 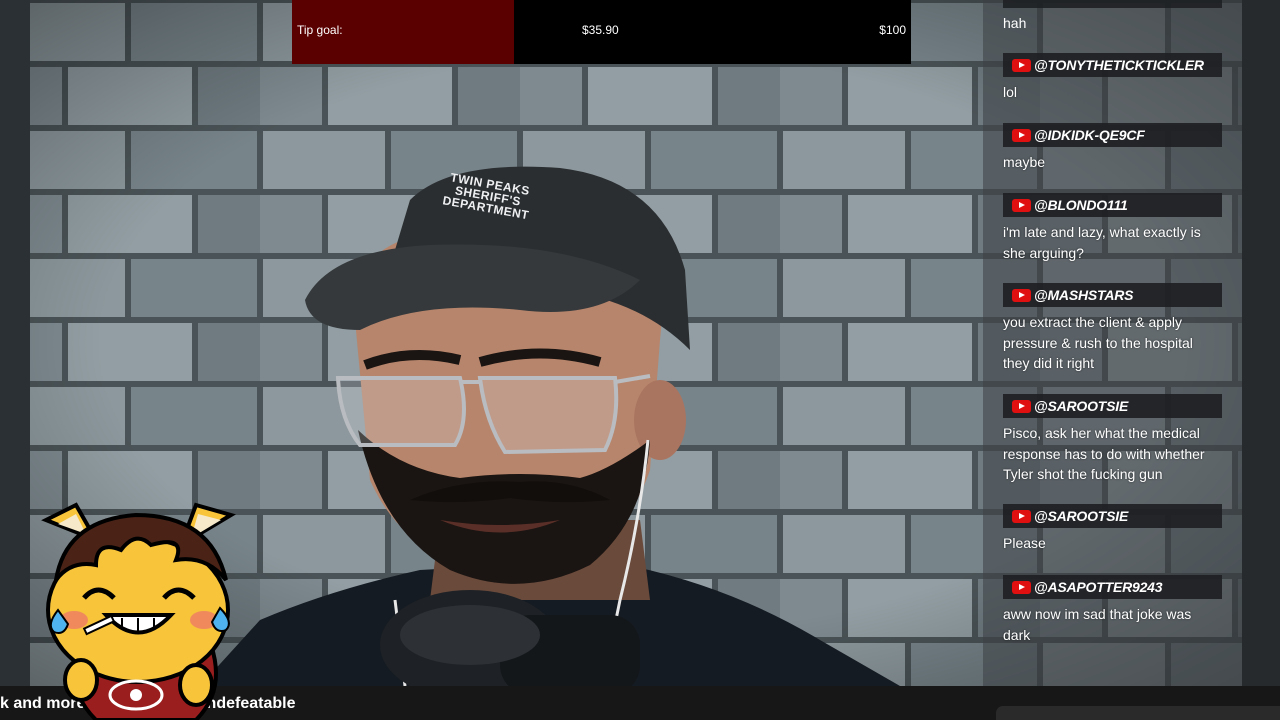 I want to click on chat-author-name: @ASAPOTTER9243, so click(x=1098, y=587).